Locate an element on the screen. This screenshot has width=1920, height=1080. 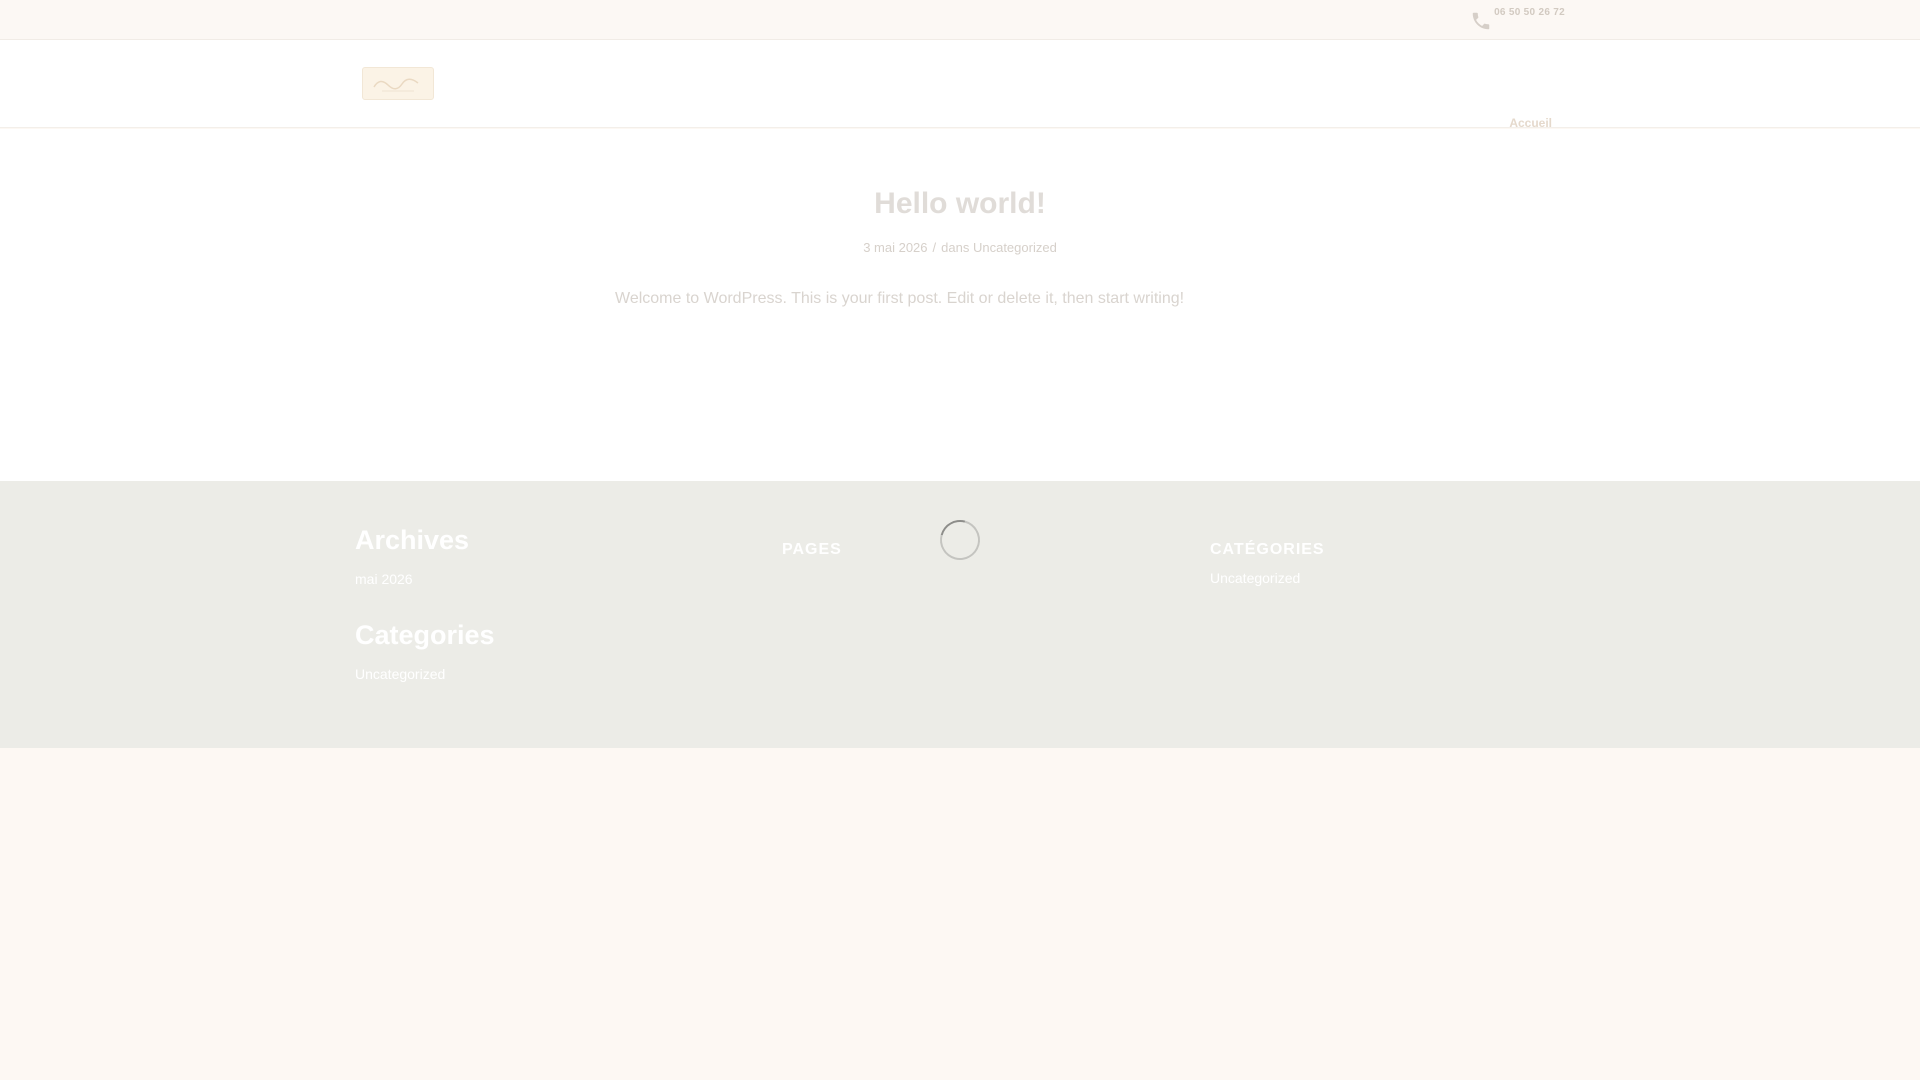
spinner-icon is located at coordinates (960, 540).